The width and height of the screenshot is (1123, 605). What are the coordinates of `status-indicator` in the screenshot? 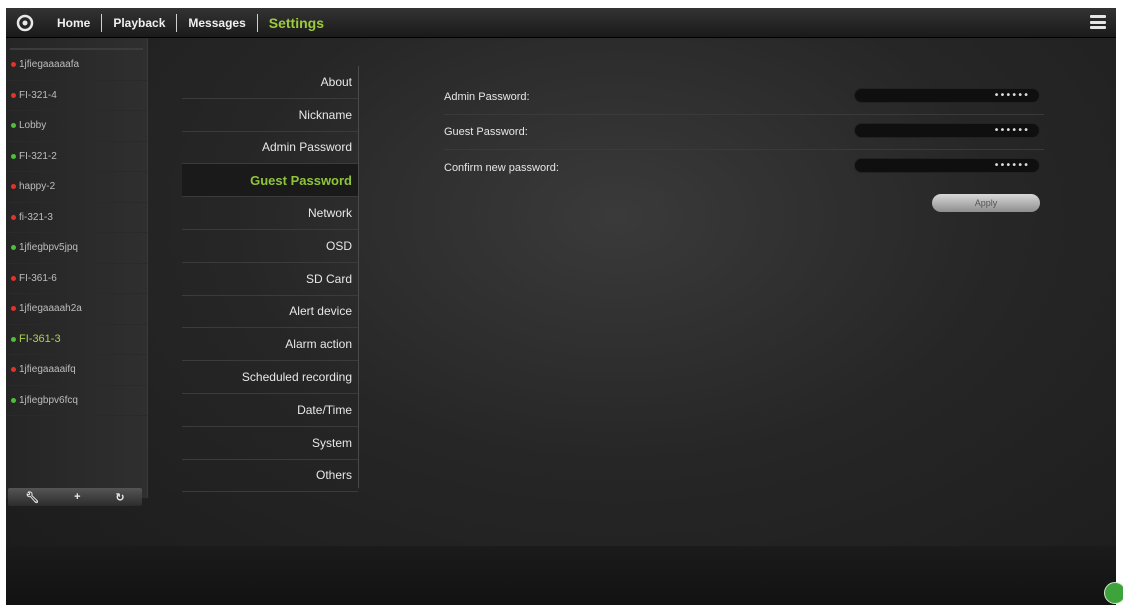 It's located at (1113, 593).